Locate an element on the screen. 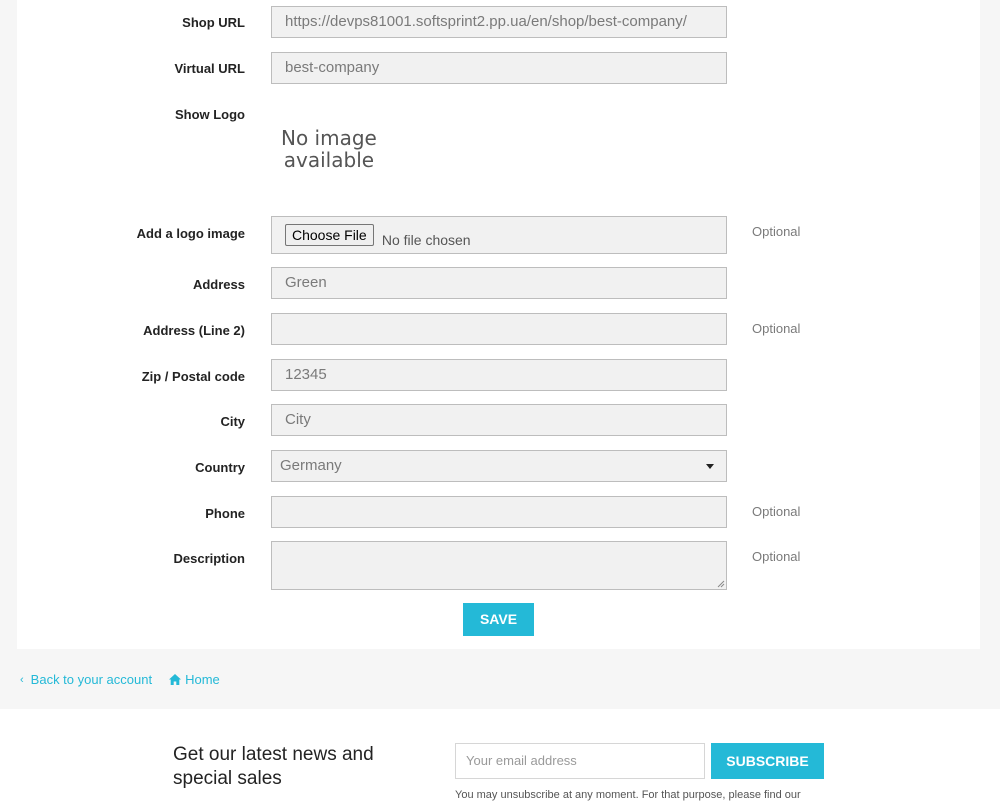 This screenshot has height=810, width=1000. file-status: No file chosen is located at coordinates (426, 240).